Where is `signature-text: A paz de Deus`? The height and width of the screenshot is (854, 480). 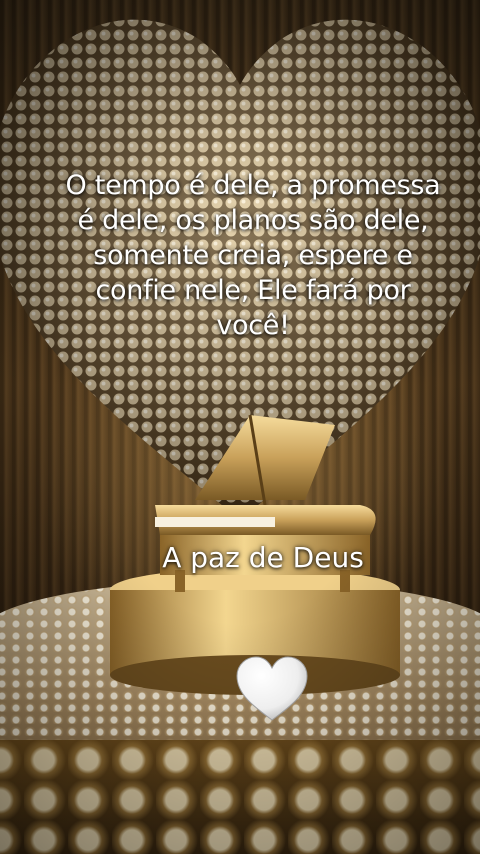 signature-text: A paz de Deus is located at coordinates (263, 557).